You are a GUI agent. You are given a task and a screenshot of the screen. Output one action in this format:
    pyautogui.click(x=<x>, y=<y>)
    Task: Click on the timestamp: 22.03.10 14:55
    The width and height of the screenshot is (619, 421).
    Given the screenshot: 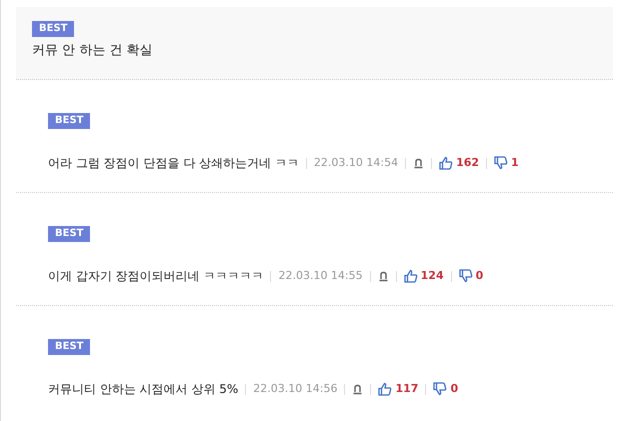 What is the action you would take?
    pyautogui.click(x=320, y=276)
    